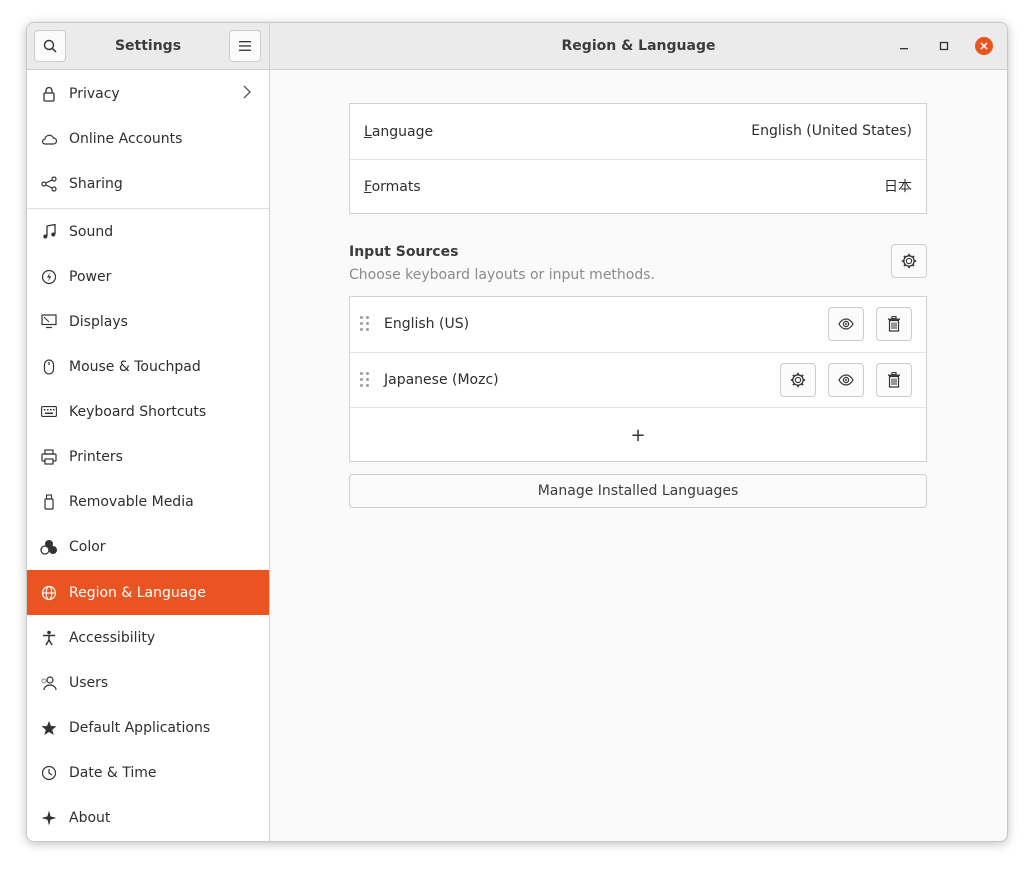 This screenshot has width=1032, height=869. Describe the element at coordinates (904, 46) in the screenshot. I see `minimize-button` at that location.